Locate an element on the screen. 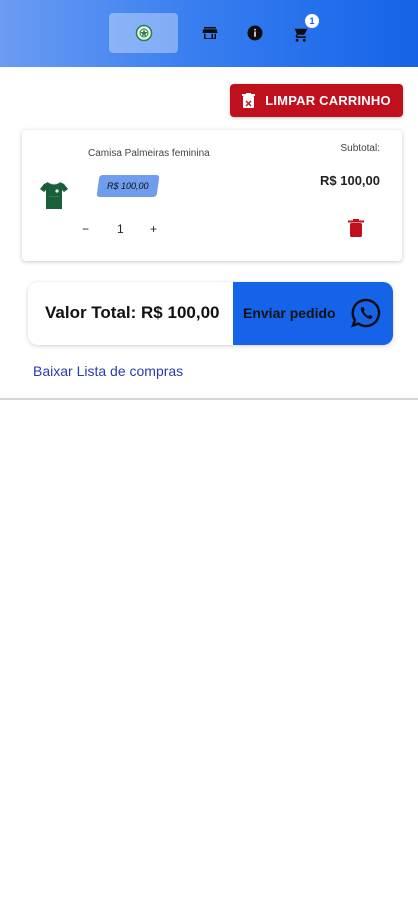  delete-item-icon is located at coordinates (356, 228).